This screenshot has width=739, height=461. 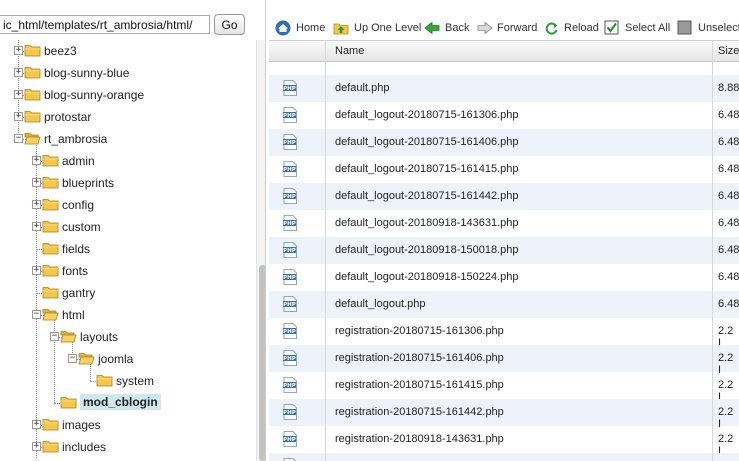 What do you see at coordinates (125, 381) in the screenshot?
I see `tree-item-system: system` at bounding box center [125, 381].